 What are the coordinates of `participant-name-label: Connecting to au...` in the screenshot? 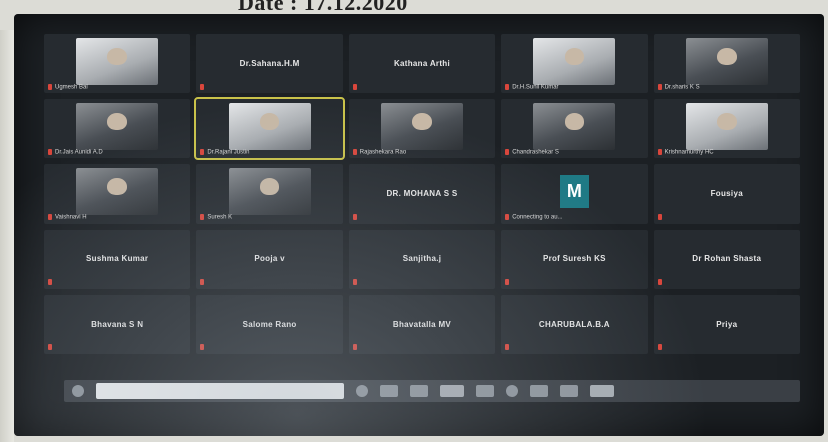 It's located at (534, 217).